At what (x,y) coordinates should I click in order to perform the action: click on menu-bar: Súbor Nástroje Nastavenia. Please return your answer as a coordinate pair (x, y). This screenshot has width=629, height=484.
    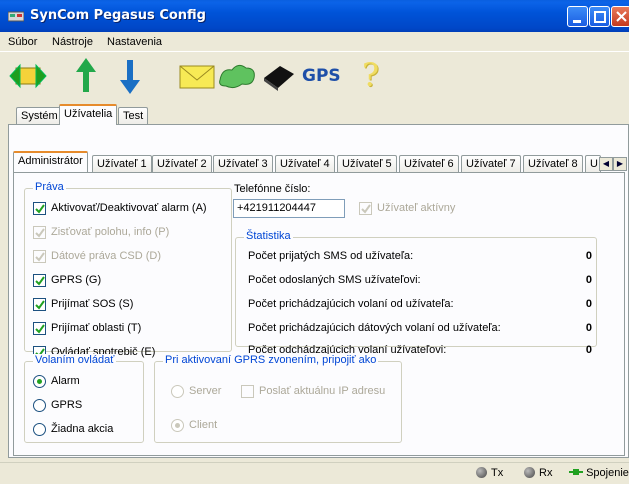
    Looking at the image, I should click on (314, 42).